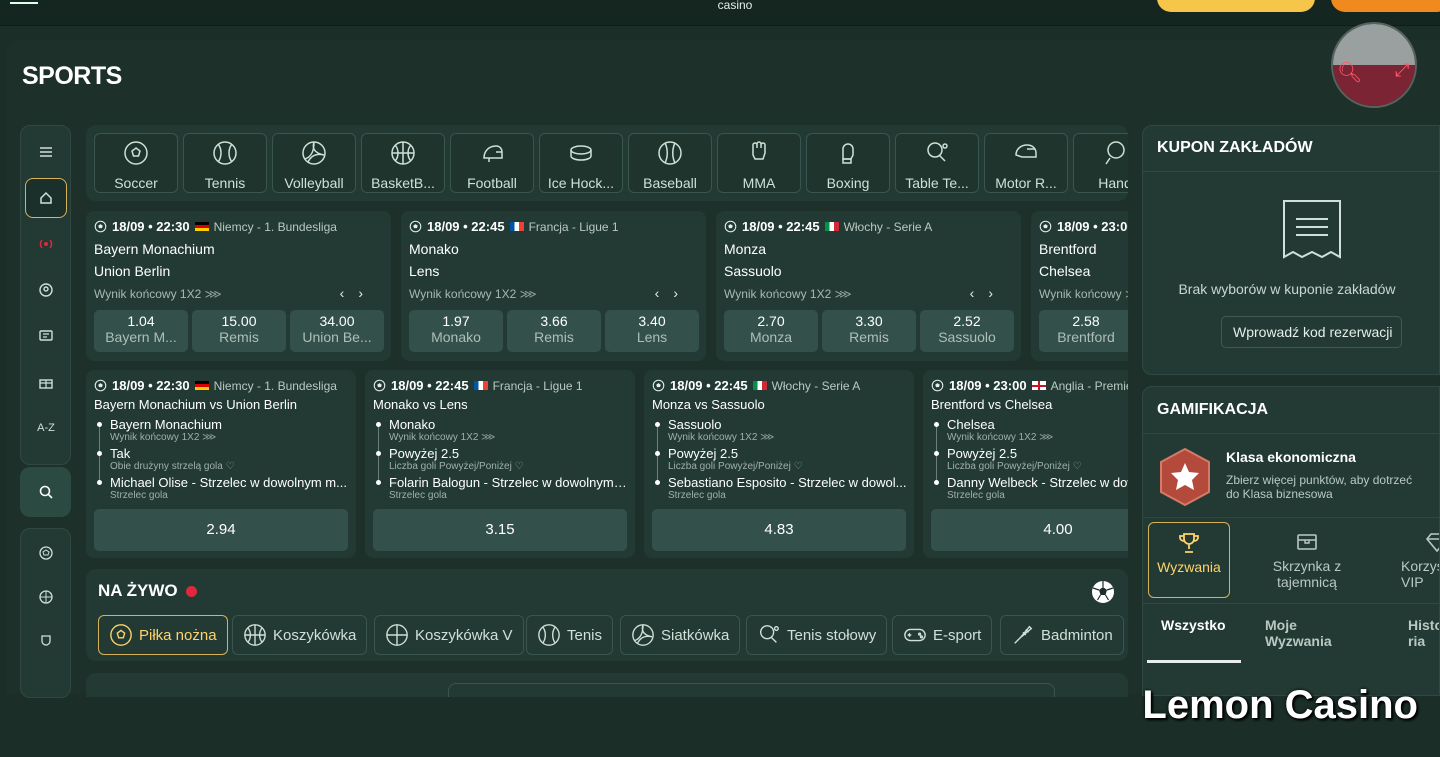 This screenshot has width=1440, height=757. I want to click on league-name: Włochy - Serie A, so click(816, 385).